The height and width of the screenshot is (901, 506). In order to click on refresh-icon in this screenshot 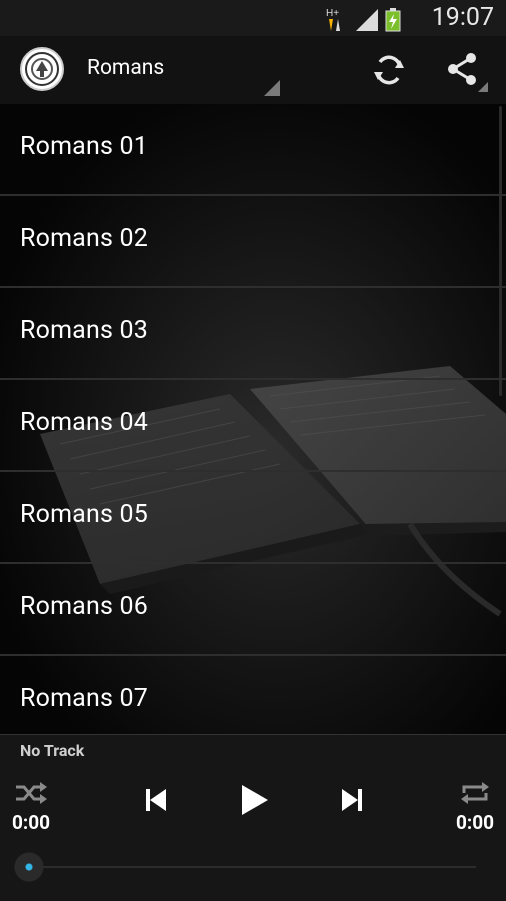, I will do `click(389, 70)`.